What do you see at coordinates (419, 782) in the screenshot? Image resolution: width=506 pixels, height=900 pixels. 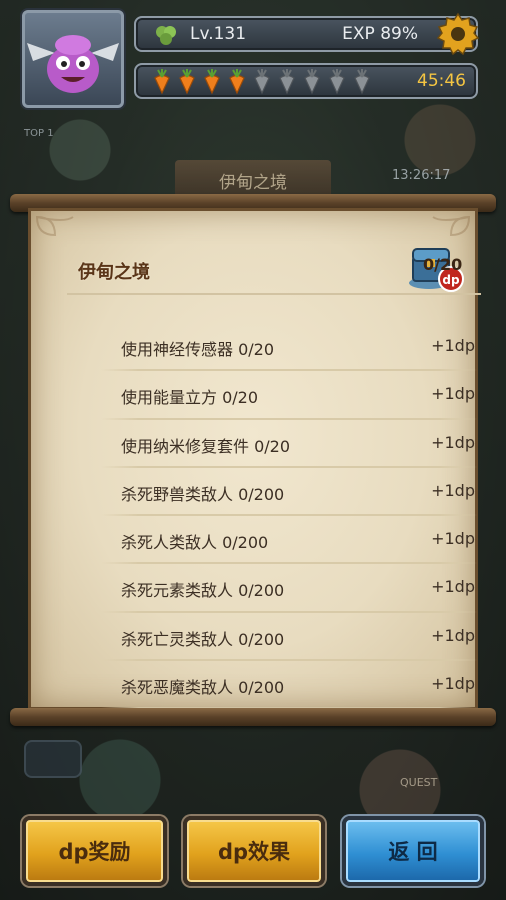 I see `quest-sign: QUEST` at bounding box center [419, 782].